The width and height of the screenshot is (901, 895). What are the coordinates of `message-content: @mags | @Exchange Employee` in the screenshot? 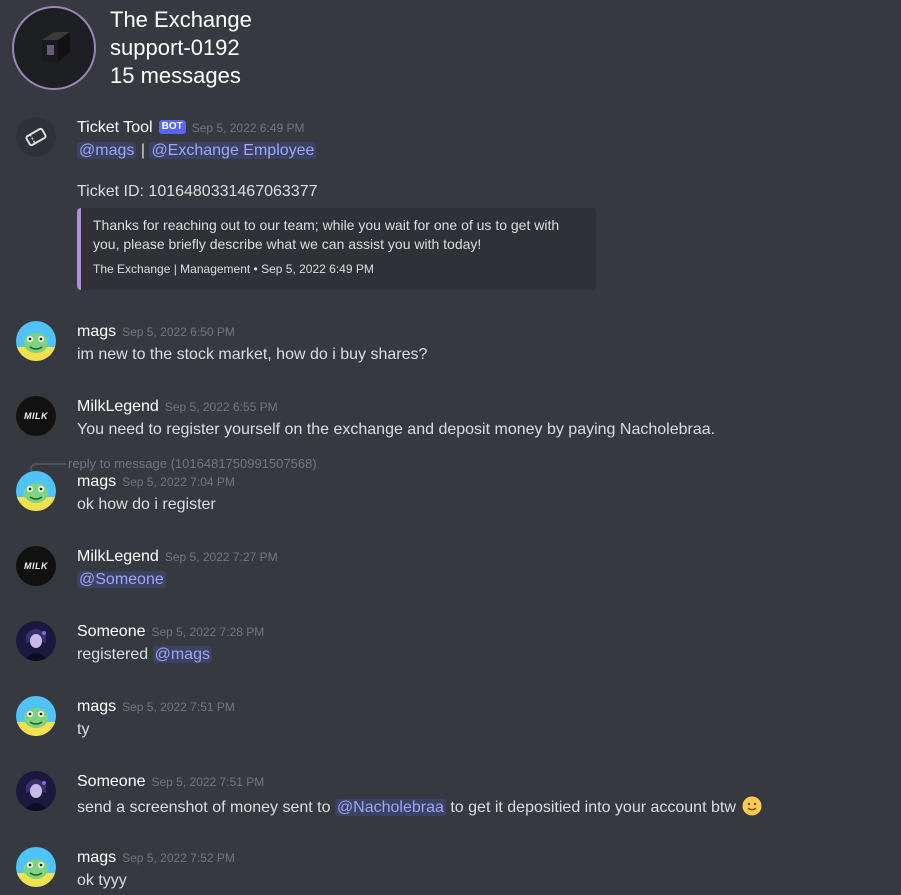 It's located at (197, 151).